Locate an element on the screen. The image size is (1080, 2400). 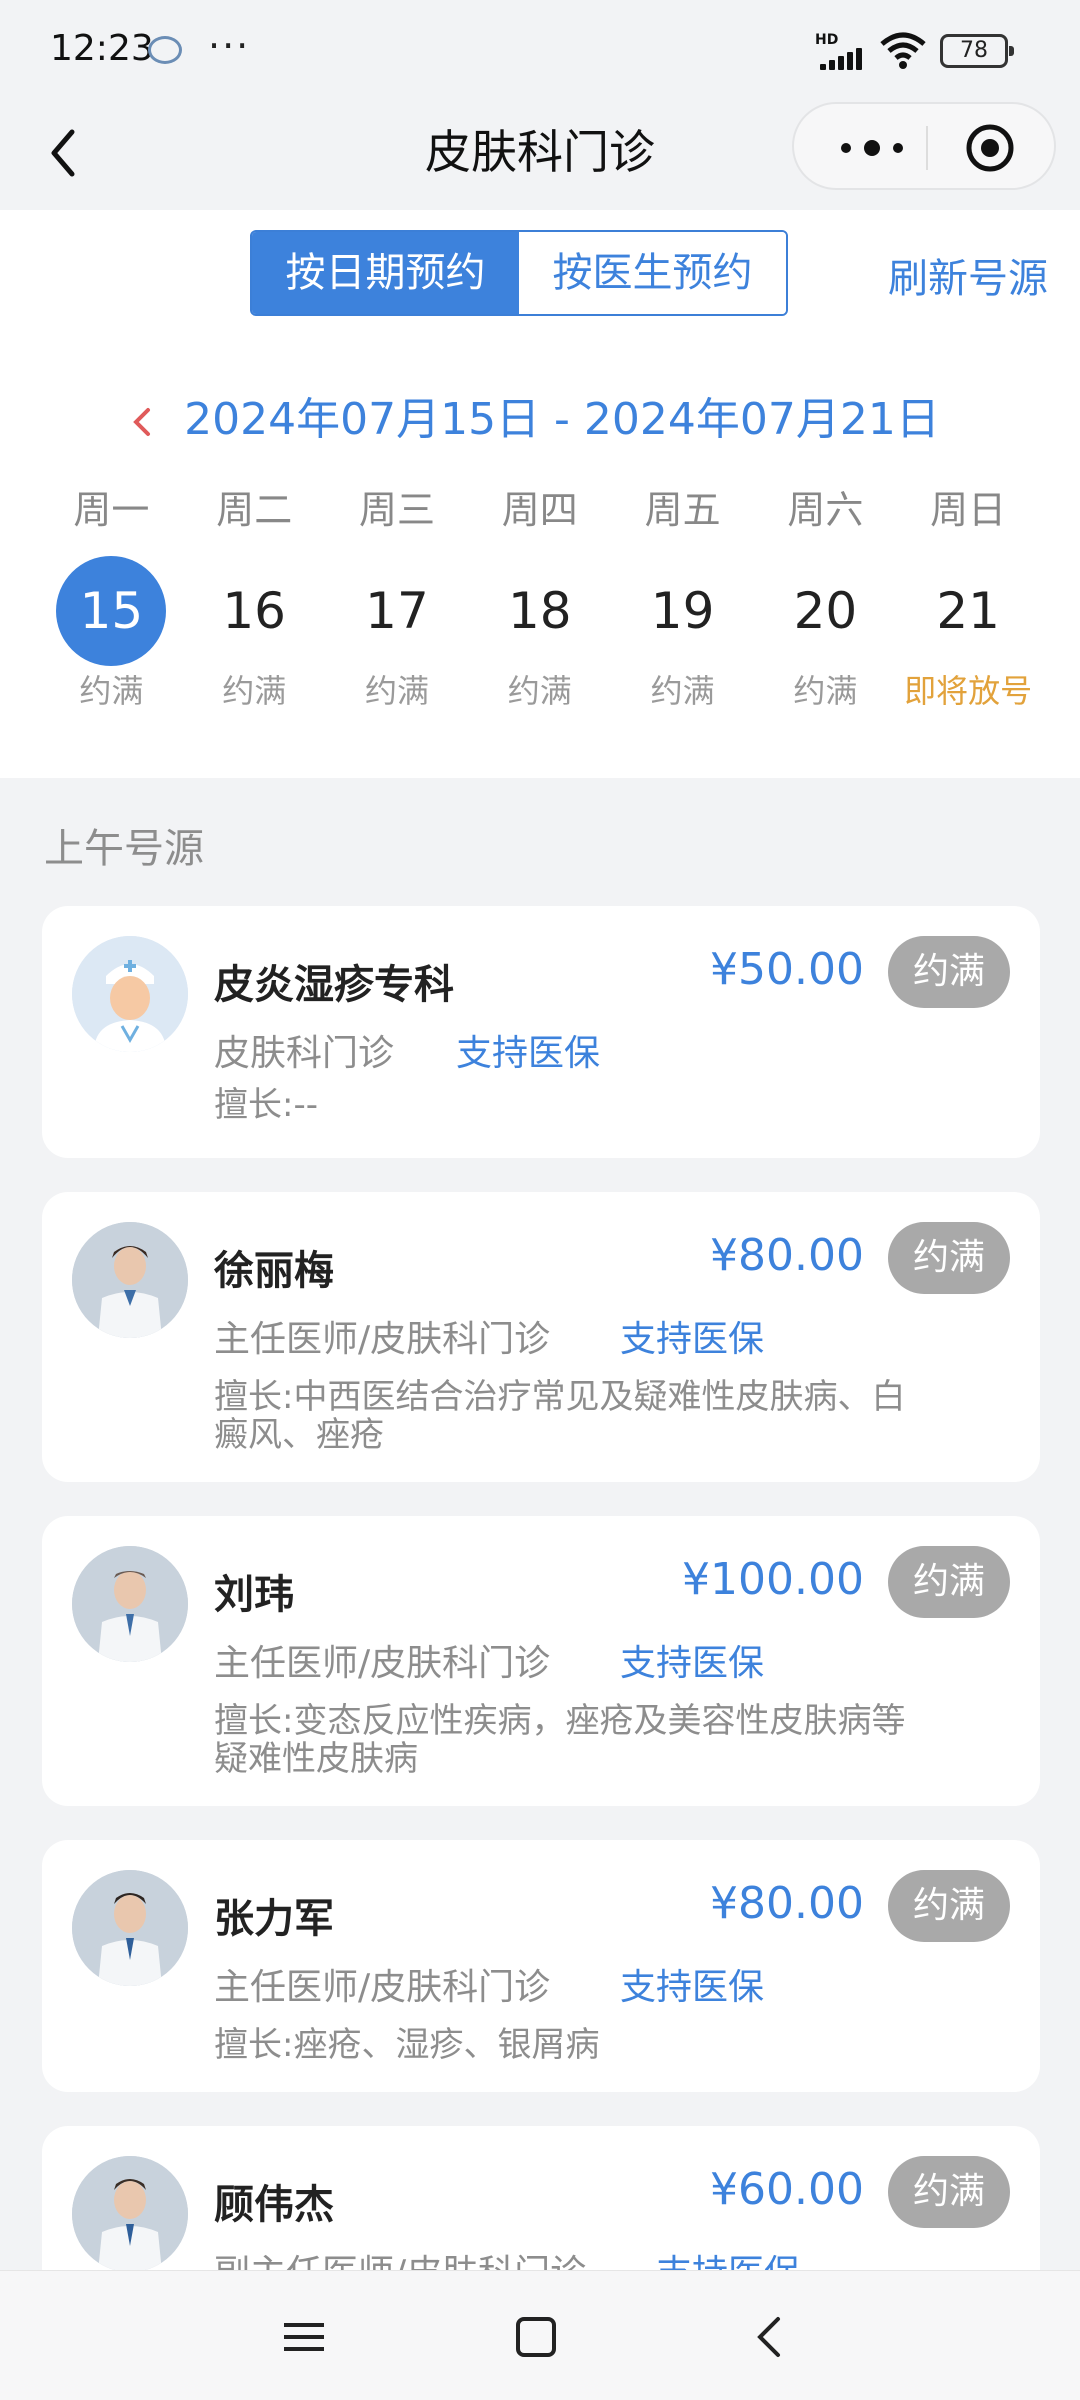
day-item: 周四 18 约满 is located at coordinates (539, 610).